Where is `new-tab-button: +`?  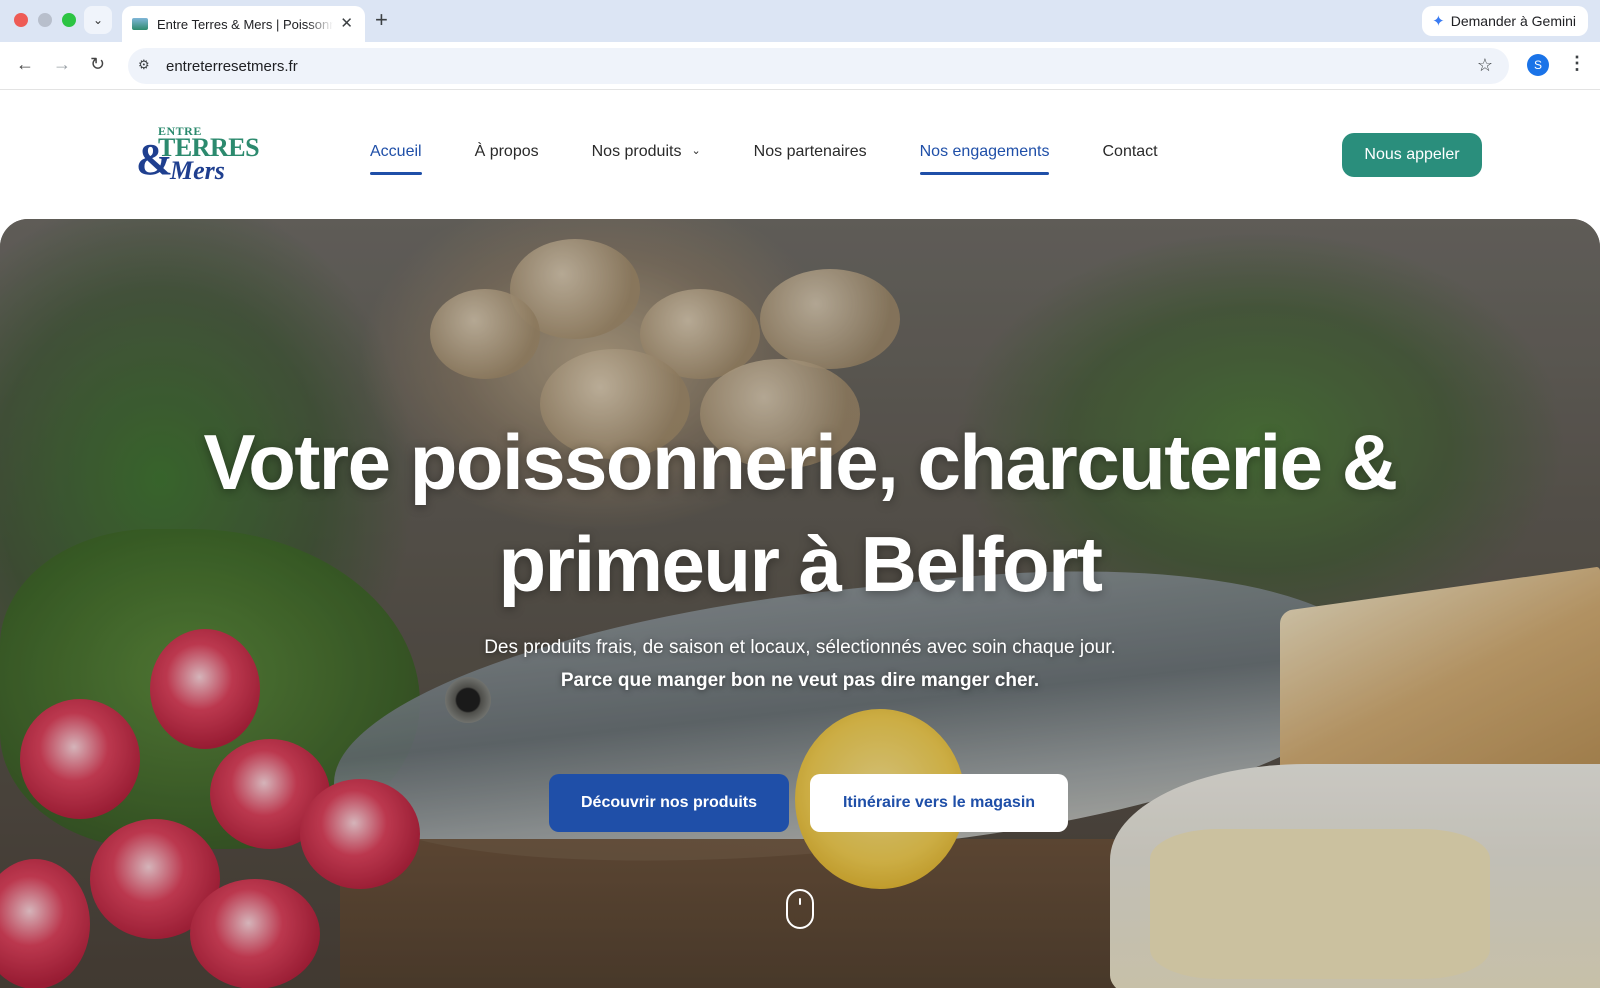 new-tab-button: + is located at coordinates (381, 20).